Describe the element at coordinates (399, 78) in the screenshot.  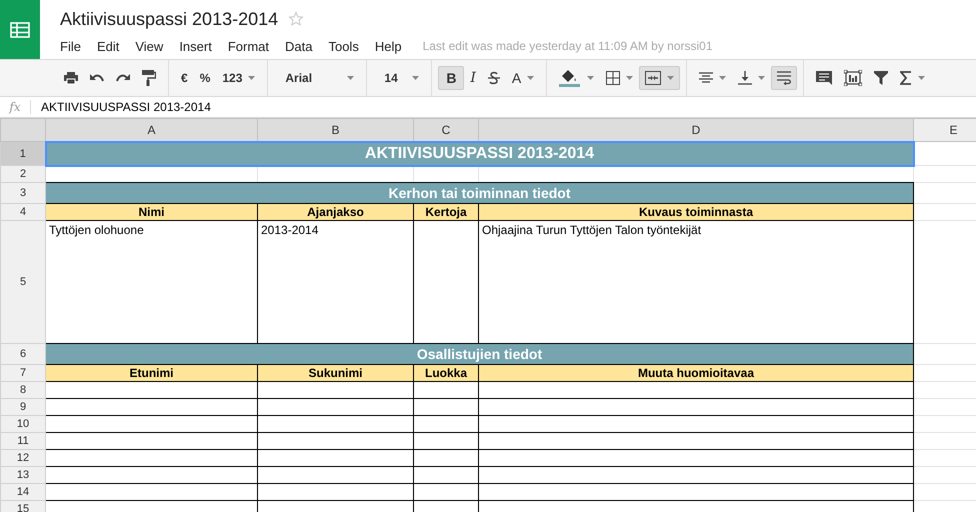
I see `font-size-dropdown: 14` at that location.